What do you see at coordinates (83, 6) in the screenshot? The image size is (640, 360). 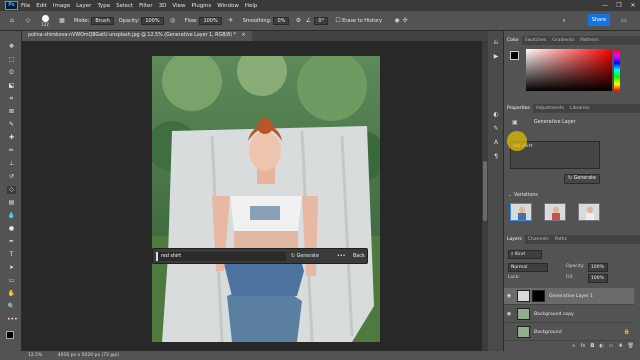 I see `menu-layer: Layer` at bounding box center [83, 6].